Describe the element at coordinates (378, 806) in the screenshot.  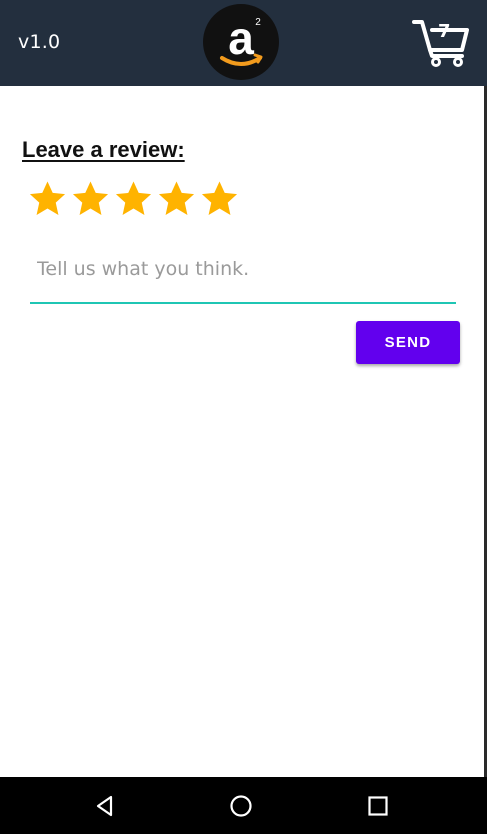
I see `recents-icon` at that location.